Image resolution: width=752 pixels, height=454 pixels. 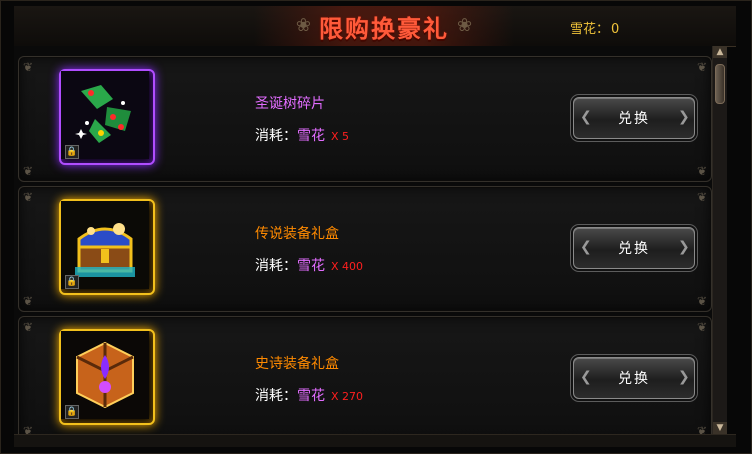 I want to click on item-name: 圣诞树碎片, so click(x=290, y=104).